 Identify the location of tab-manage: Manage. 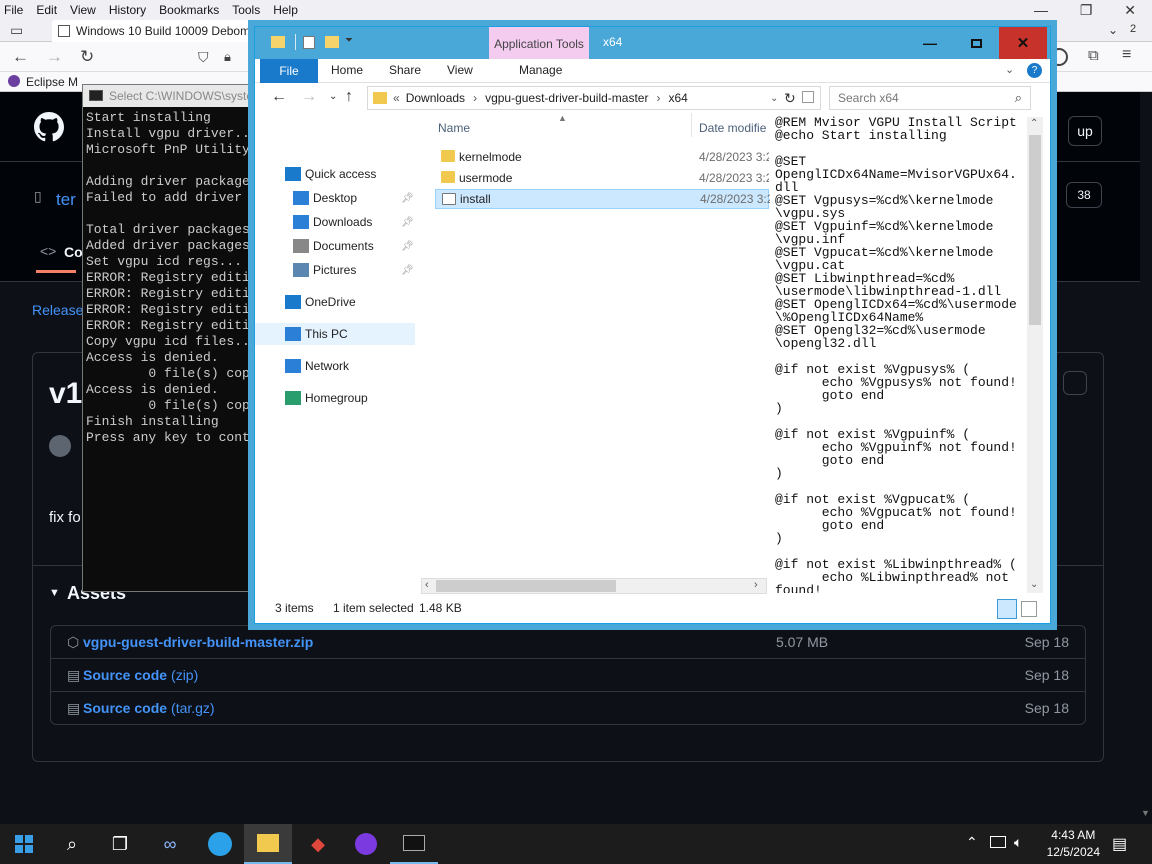
(540, 70).